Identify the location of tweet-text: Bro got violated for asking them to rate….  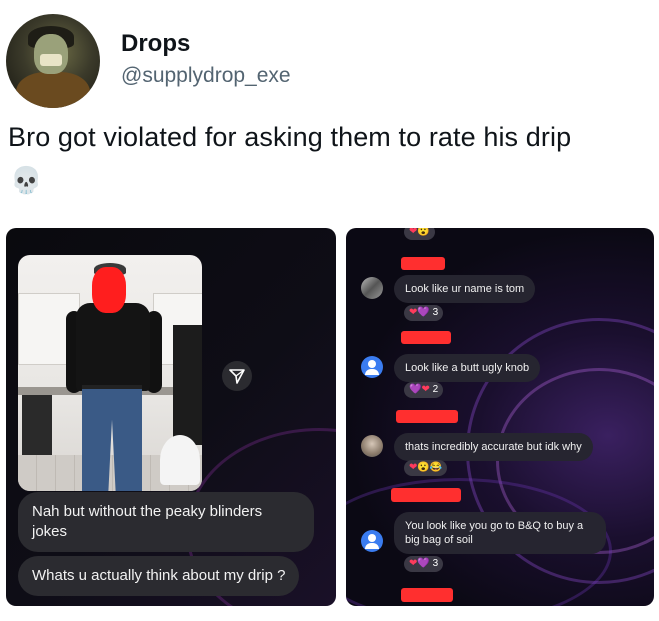
(290, 137).